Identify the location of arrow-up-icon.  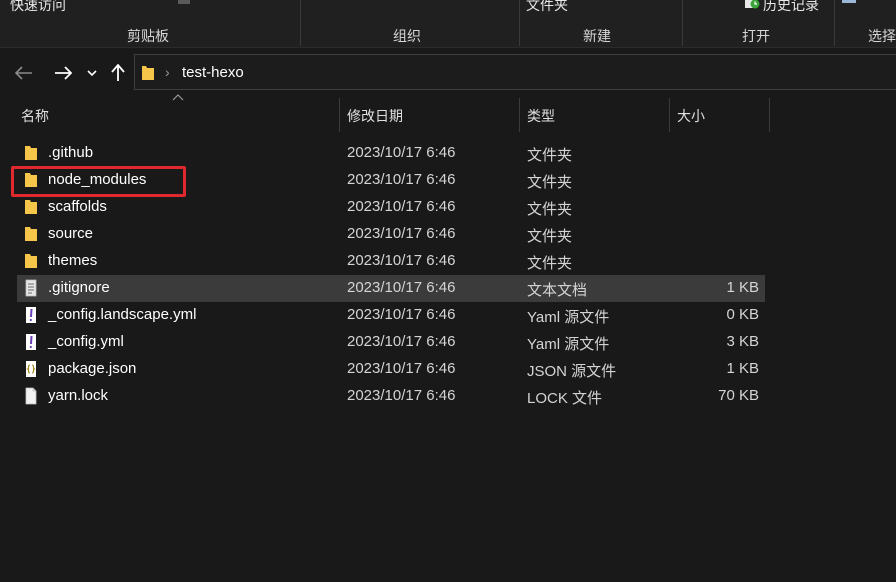
(118, 72).